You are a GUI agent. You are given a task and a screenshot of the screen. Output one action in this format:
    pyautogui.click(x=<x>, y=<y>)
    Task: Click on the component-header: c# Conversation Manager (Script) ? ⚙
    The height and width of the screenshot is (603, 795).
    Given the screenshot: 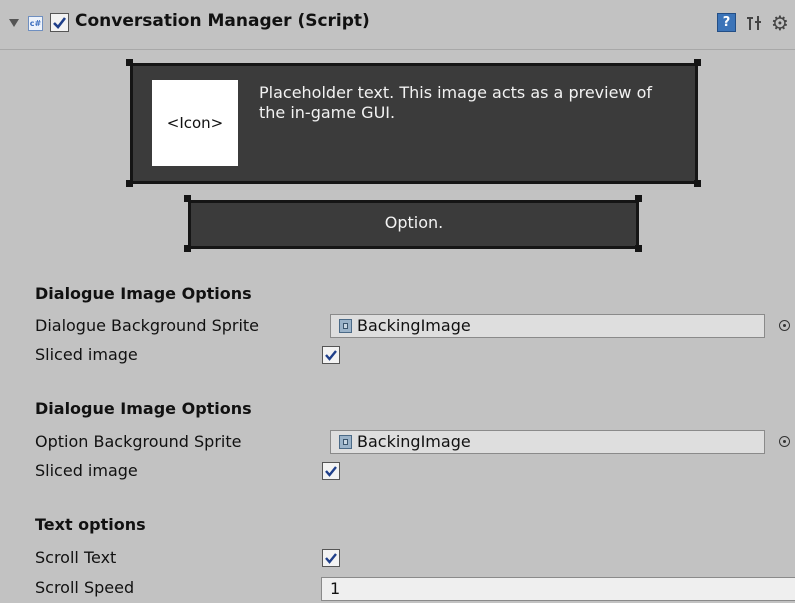 What is the action you would take?
    pyautogui.click(x=397, y=25)
    